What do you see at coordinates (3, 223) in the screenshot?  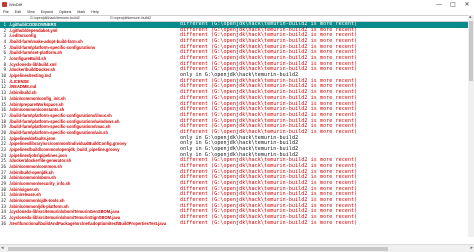 I see `row-number: 36` at bounding box center [3, 223].